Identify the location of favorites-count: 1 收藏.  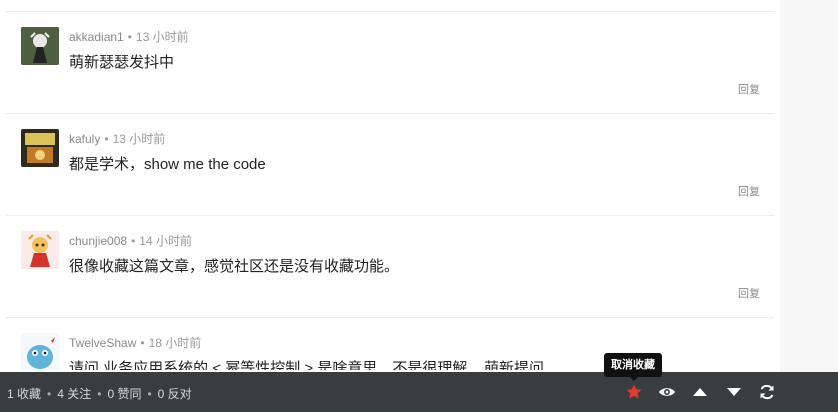
(24, 394).